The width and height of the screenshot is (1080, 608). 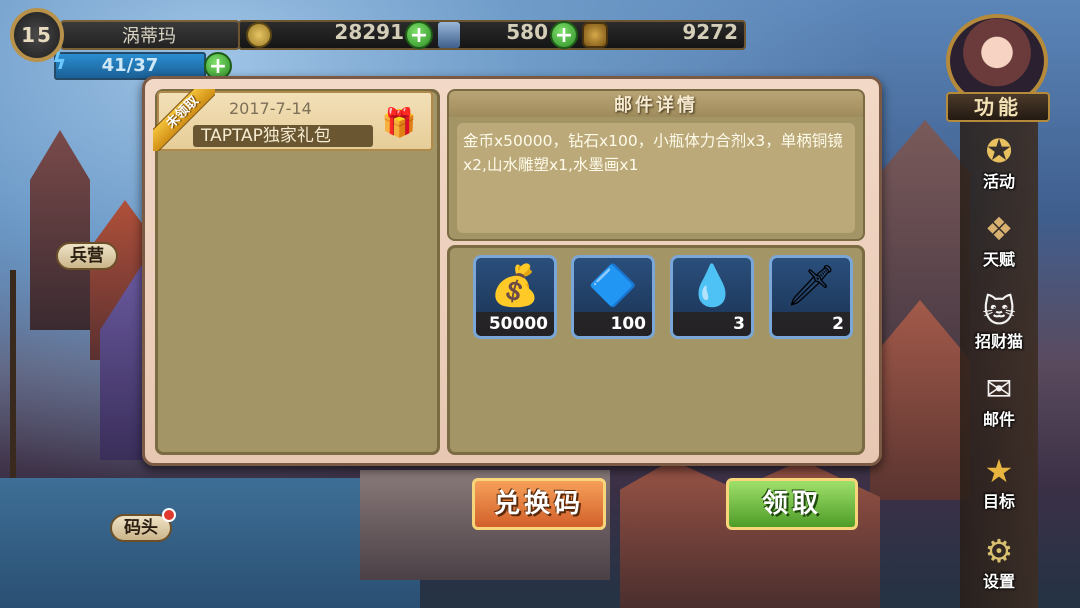 What do you see at coordinates (169, 515) in the screenshot?
I see `dock-notification-dot` at bounding box center [169, 515].